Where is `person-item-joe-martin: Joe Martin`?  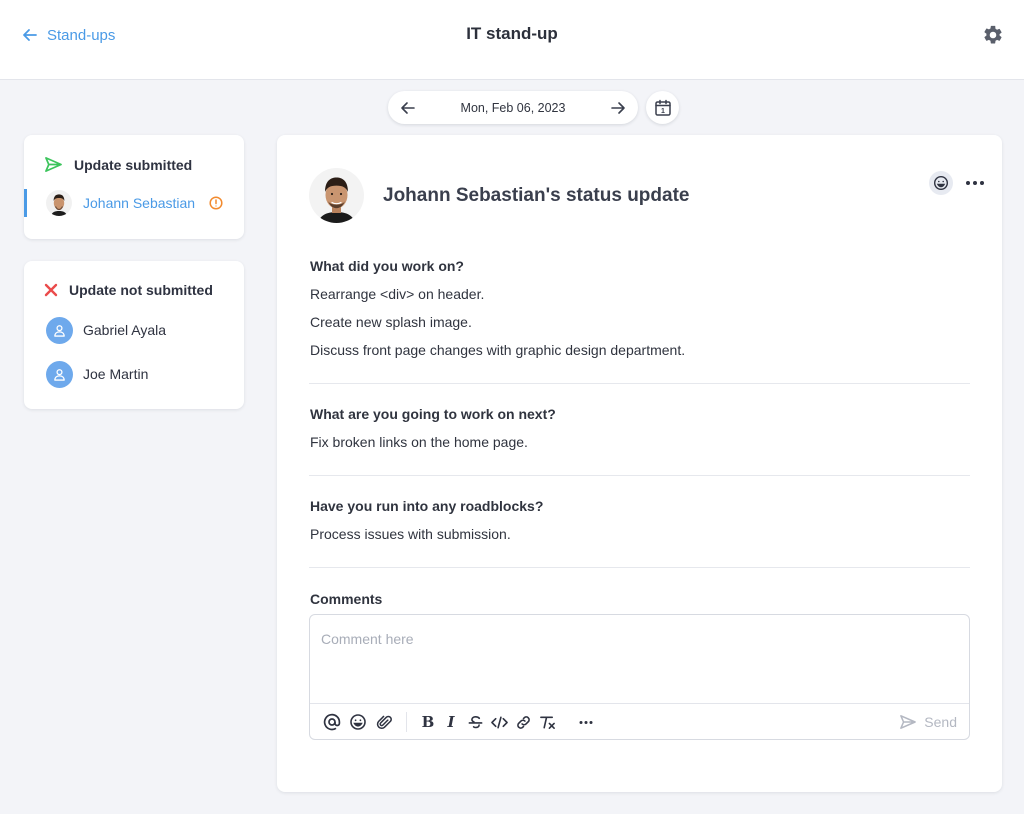
person-item-joe-martin: Joe Martin is located at coordinates (134, 374).